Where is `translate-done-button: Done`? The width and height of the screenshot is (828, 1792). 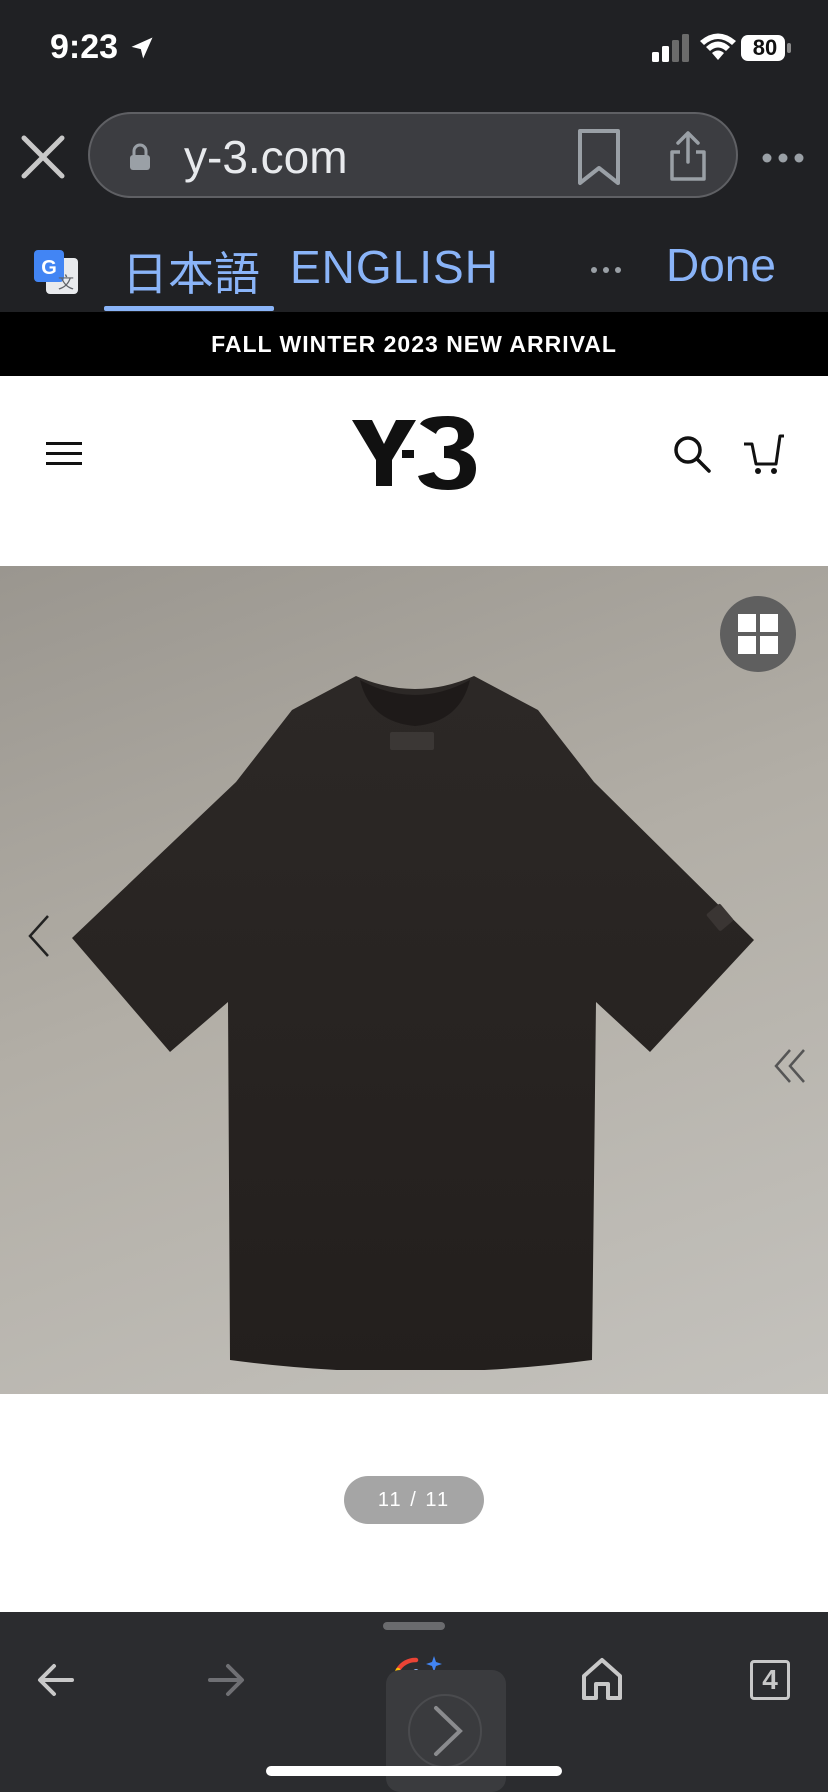
translate-done-button: Done is located at coordinates (721, 265).